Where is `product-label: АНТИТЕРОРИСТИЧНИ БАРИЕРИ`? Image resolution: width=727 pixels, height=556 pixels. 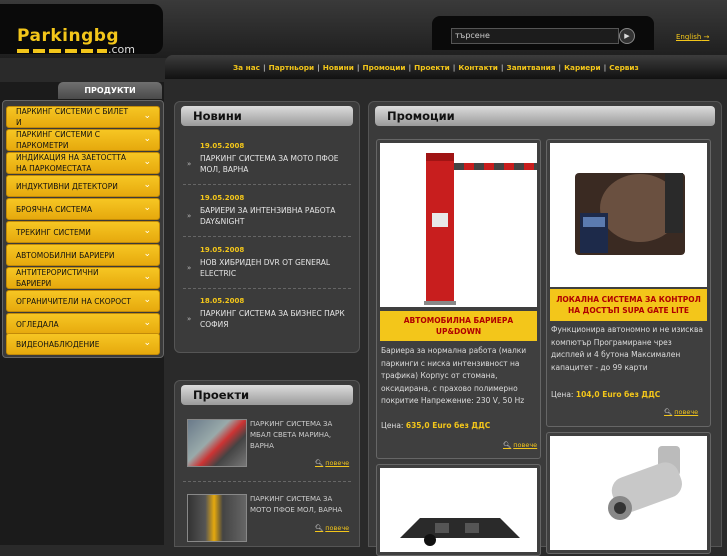
product-label: АНТИТЕРОРИСТИЧНИ БАРИЕРИ is located at coordinates (57, 278).